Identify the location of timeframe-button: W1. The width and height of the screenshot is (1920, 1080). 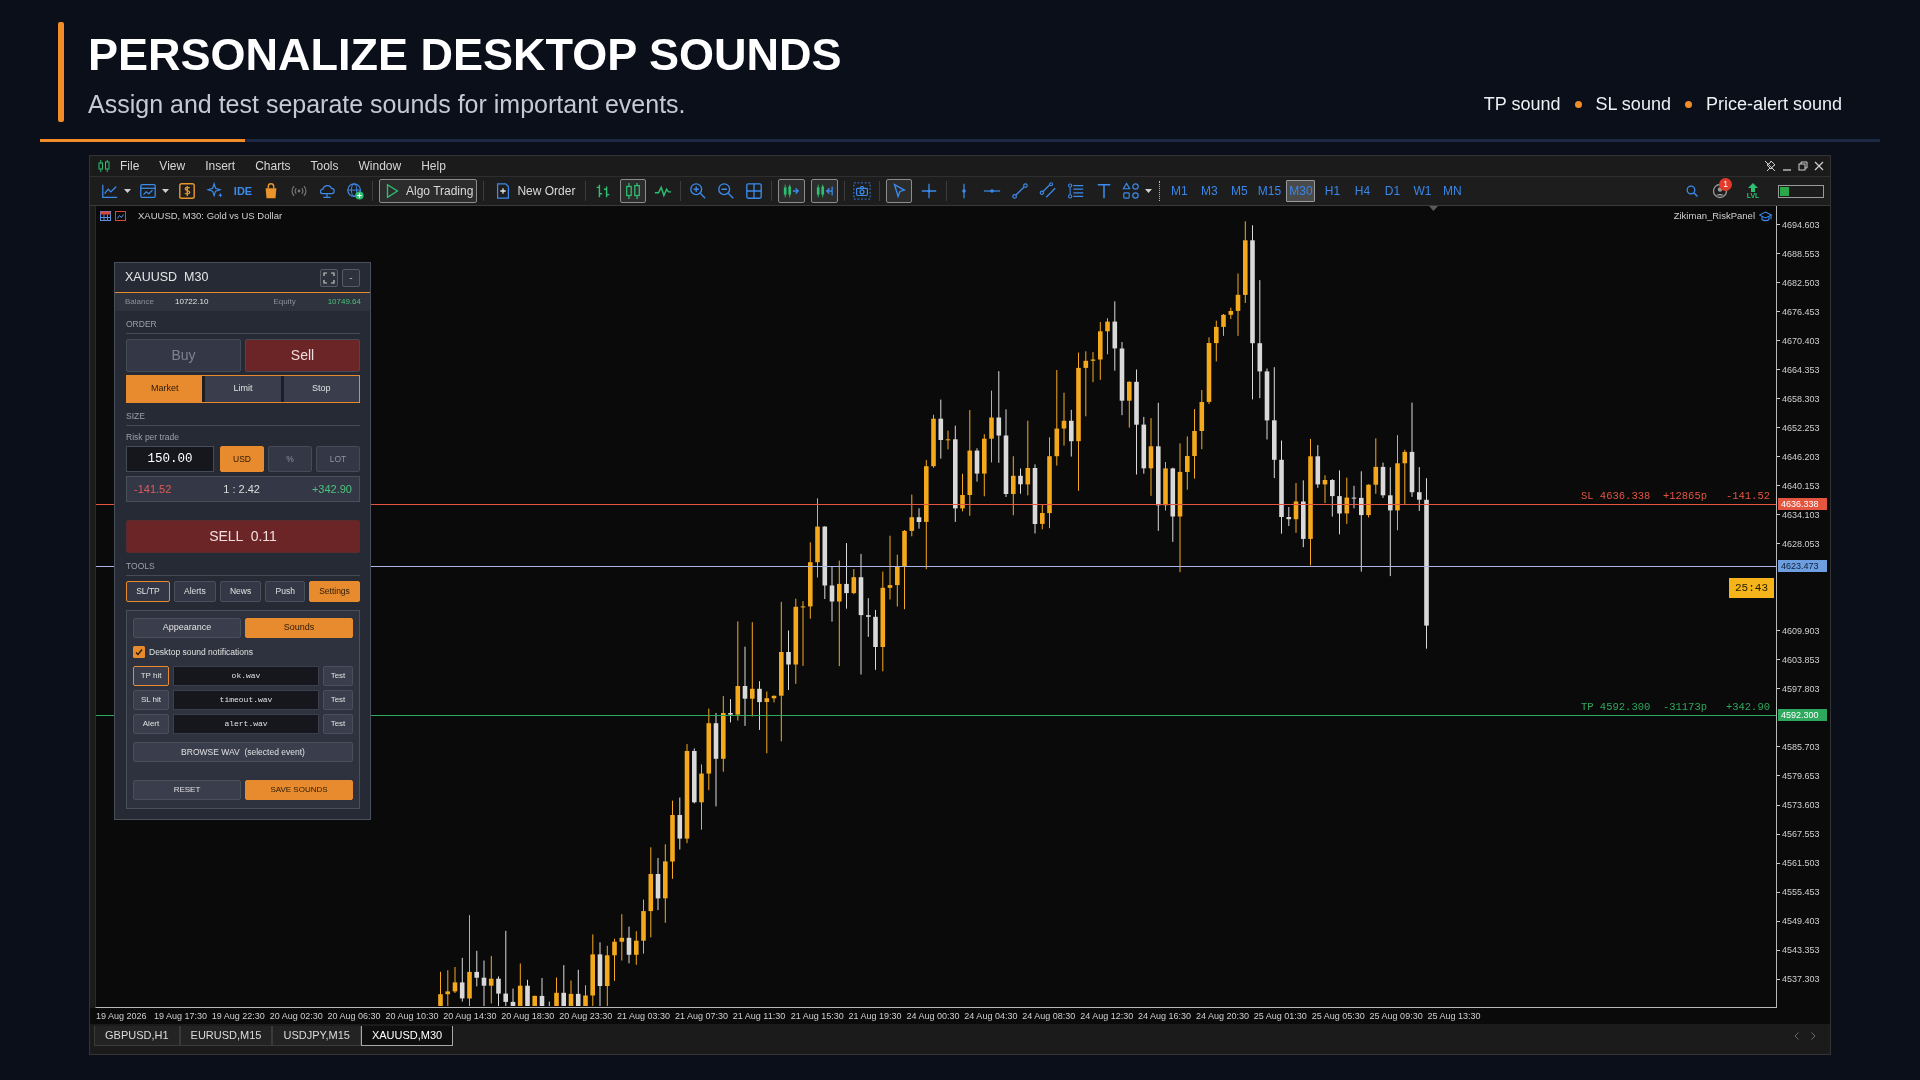
(1422, 191).